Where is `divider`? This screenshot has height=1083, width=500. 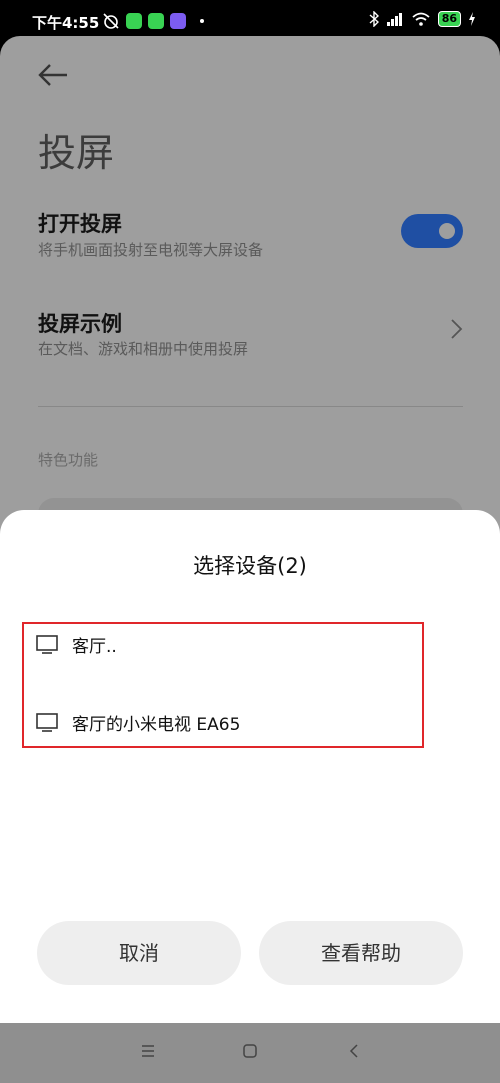
divider is located at coordinates (250, 406).